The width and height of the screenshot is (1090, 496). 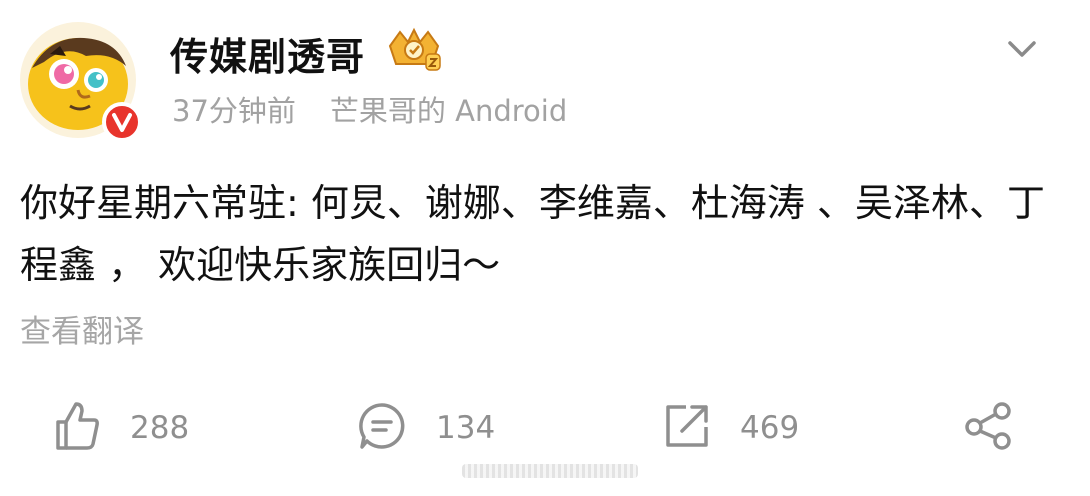 What do you see at coordinates (267, 53) in the screenshot?
I see `author-name: 传媒剧透哥` at bounding box center [267, 53].